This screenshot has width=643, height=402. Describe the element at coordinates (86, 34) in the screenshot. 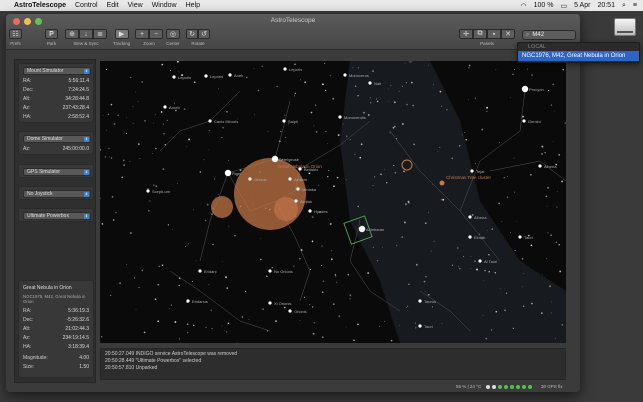

I see `sync-down-button: ↓` at that location.